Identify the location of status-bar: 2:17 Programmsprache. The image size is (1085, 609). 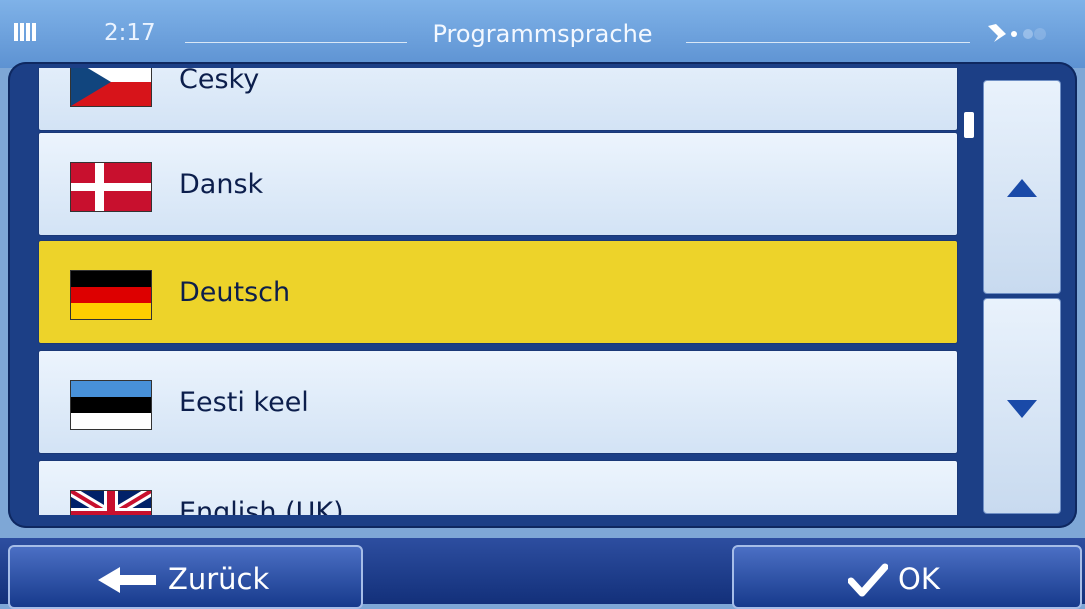
(542, 34).